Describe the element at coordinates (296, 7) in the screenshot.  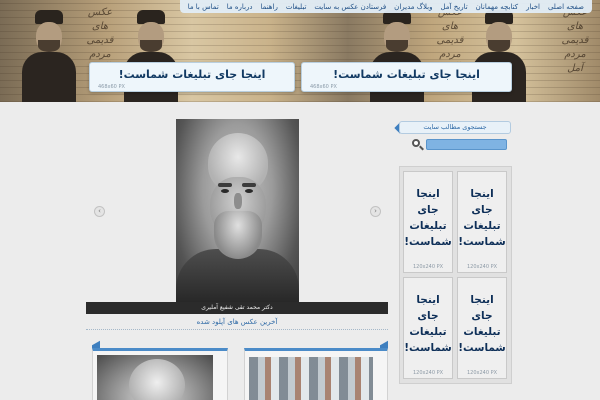
I see `nav-item-ads: تبلیغات` at that location.